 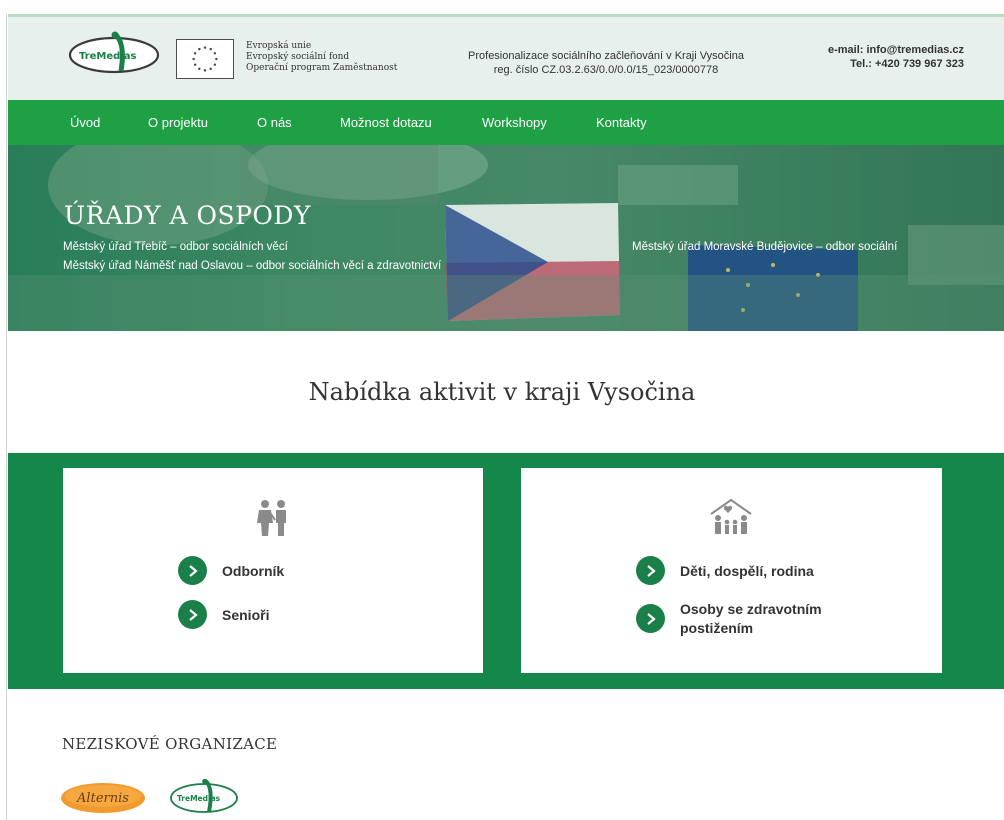 I want to click on eu-flag-icon, so click(x=205, y=59).